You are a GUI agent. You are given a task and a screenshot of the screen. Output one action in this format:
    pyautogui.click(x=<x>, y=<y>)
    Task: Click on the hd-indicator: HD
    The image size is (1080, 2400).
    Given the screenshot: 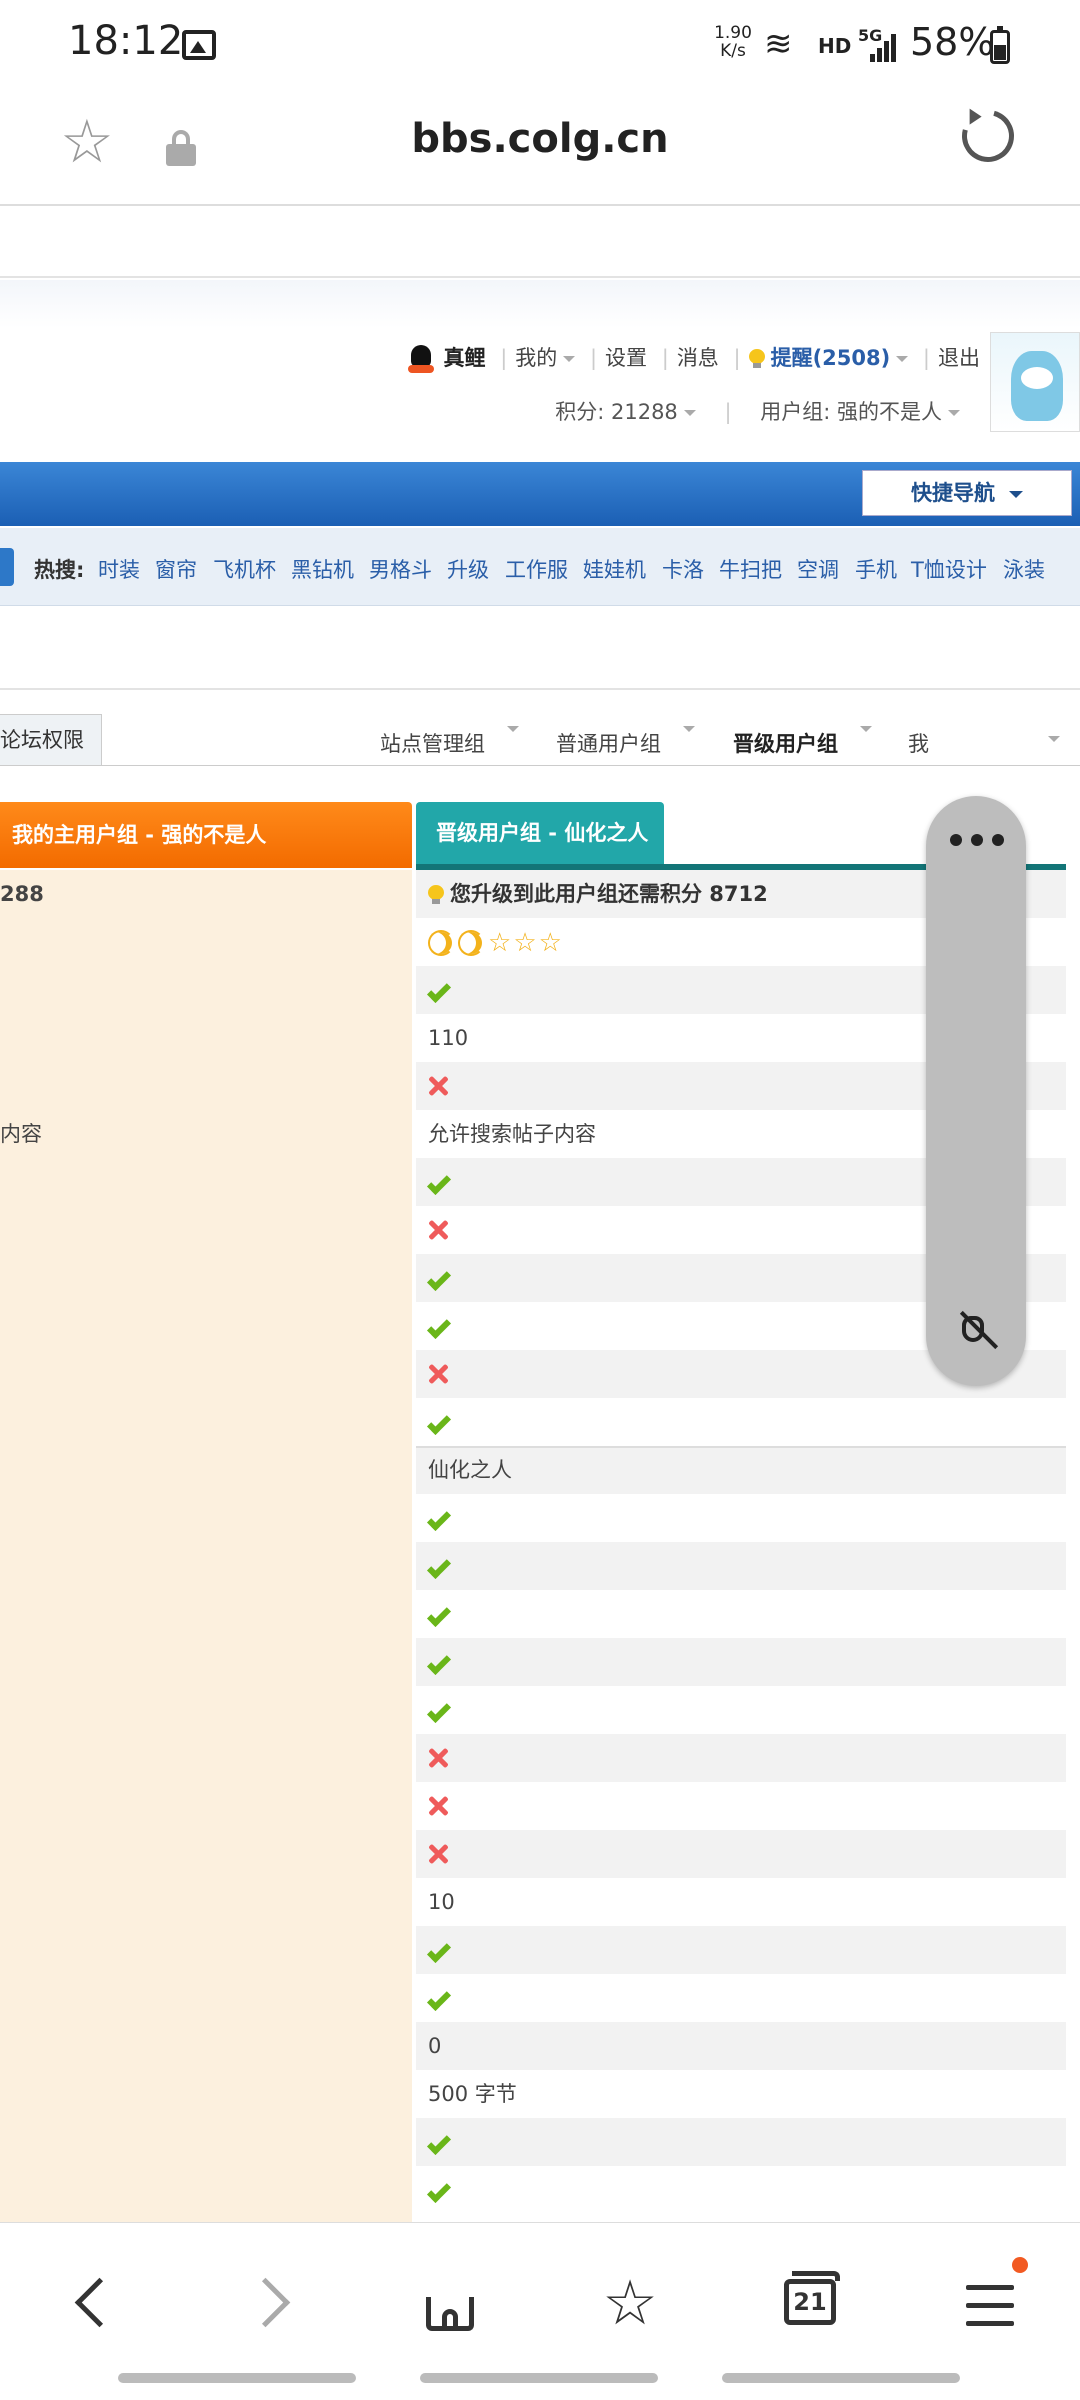 What is the action you would take?
    pyautogui.click(x=835, y=46)
    